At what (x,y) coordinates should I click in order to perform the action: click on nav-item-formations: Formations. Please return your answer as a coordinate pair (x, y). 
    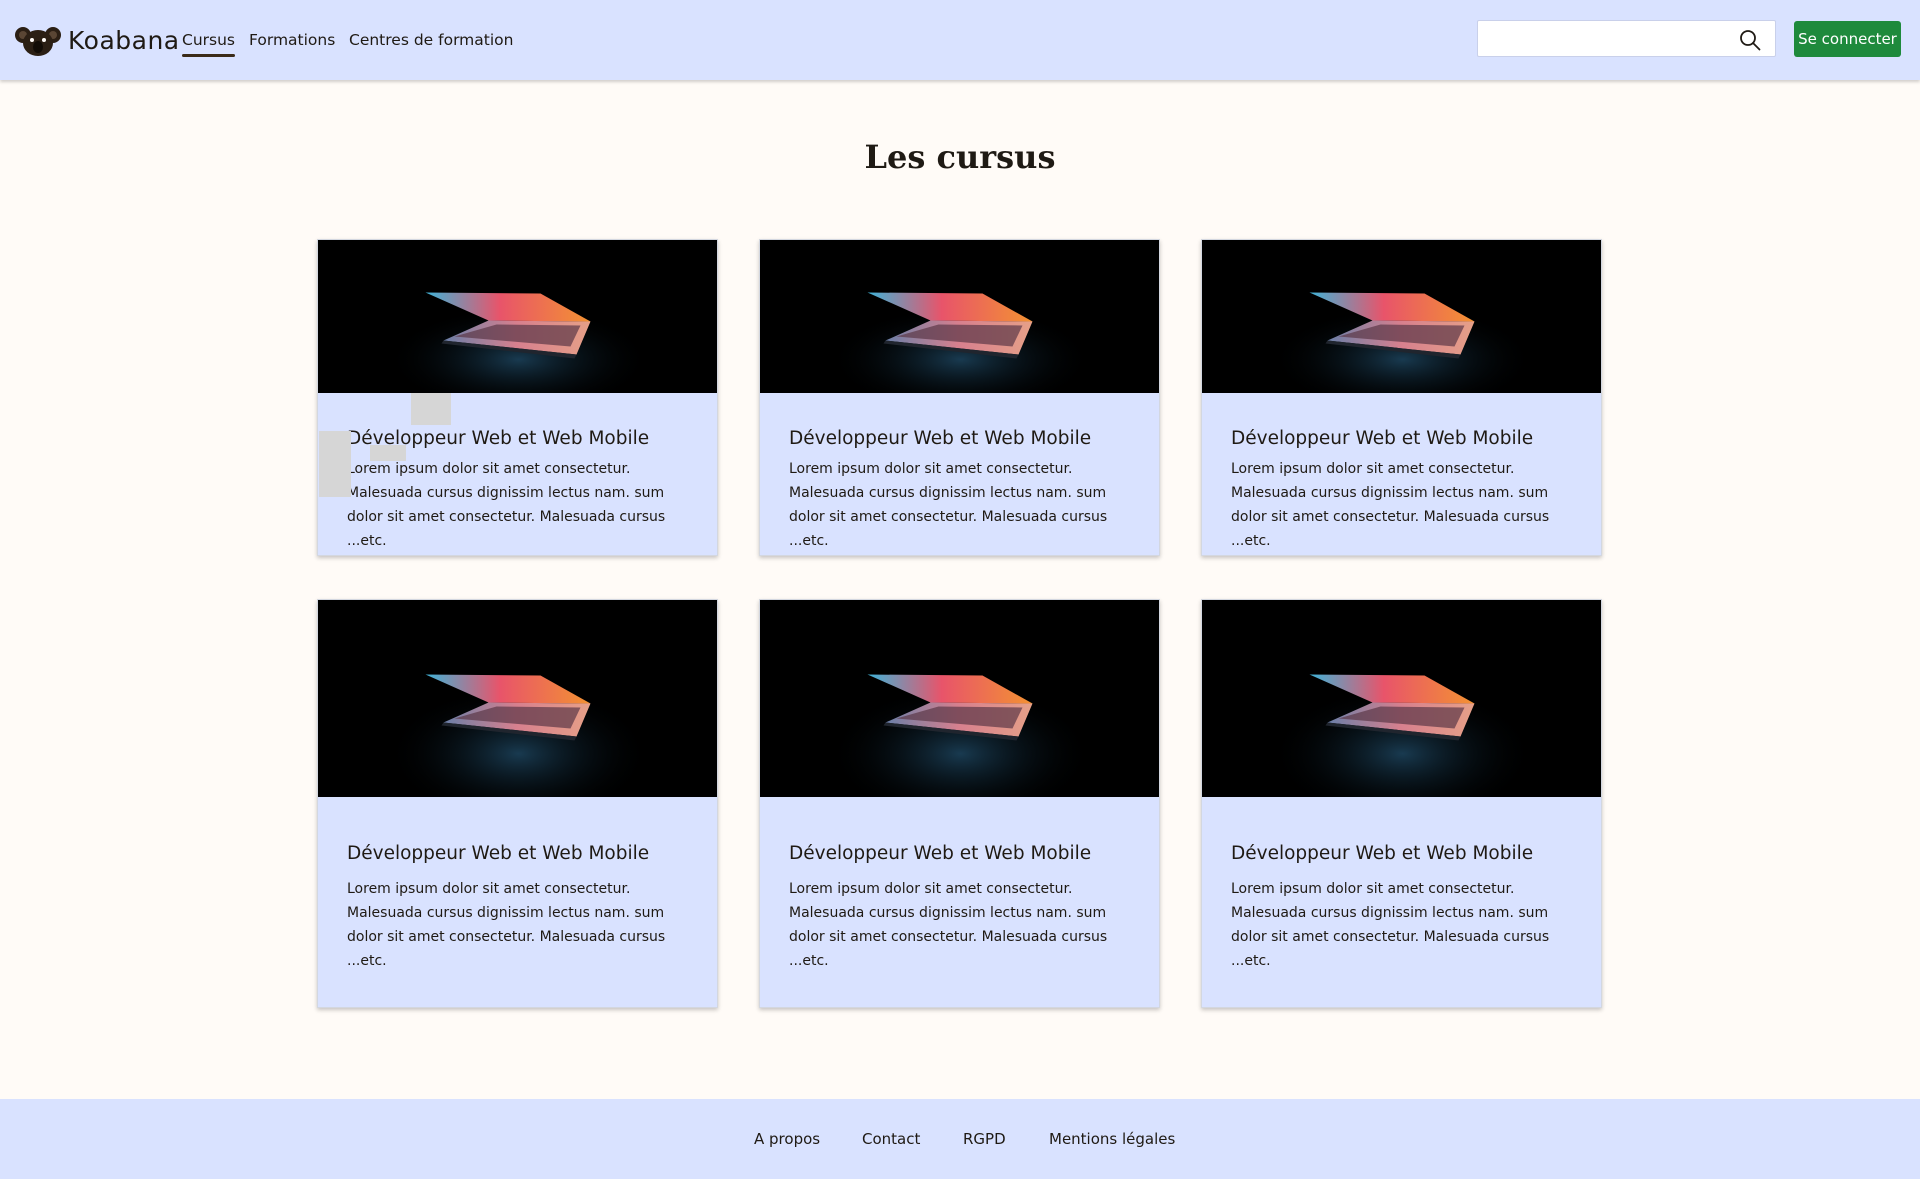
    Looking at the image, I should click on (292, 40).